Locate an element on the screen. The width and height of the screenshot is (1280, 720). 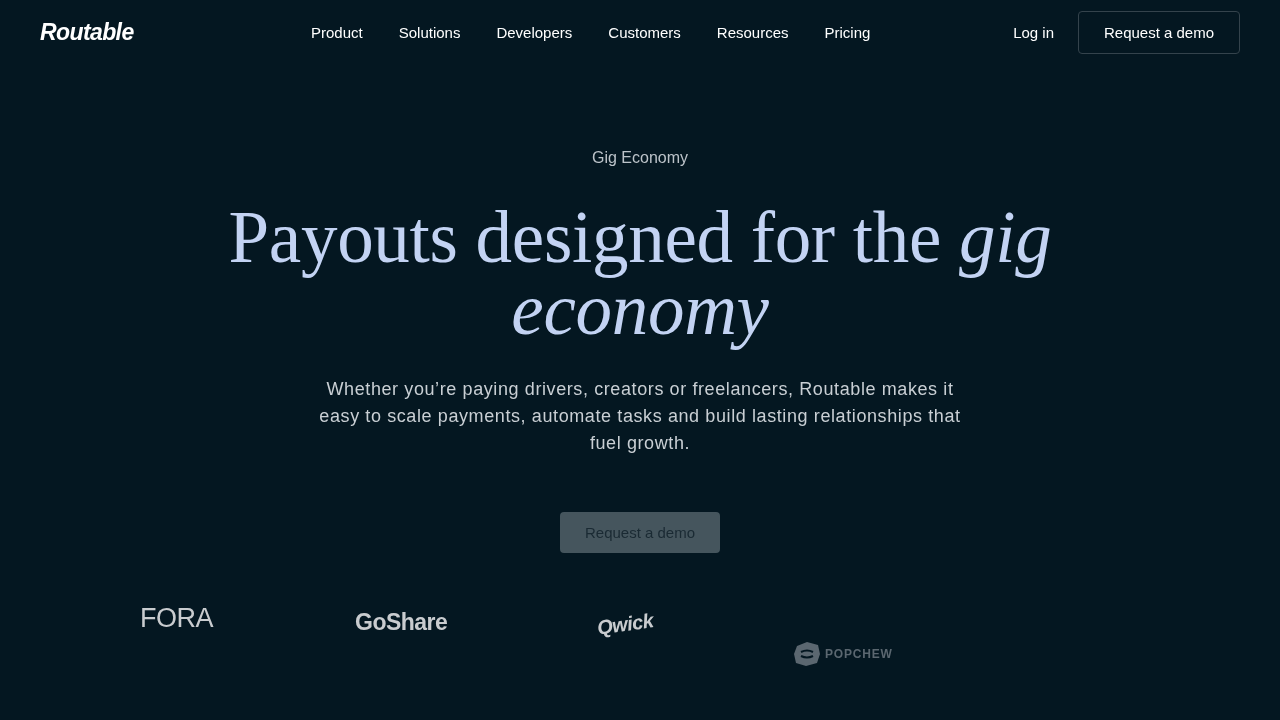
hero-description: Whether you’re paying drivers, creators or freelancers, Routable makes it easy to scale payments, automate tasks and build lasting relationships that fuel growth. is located at coordinates (640, 416).